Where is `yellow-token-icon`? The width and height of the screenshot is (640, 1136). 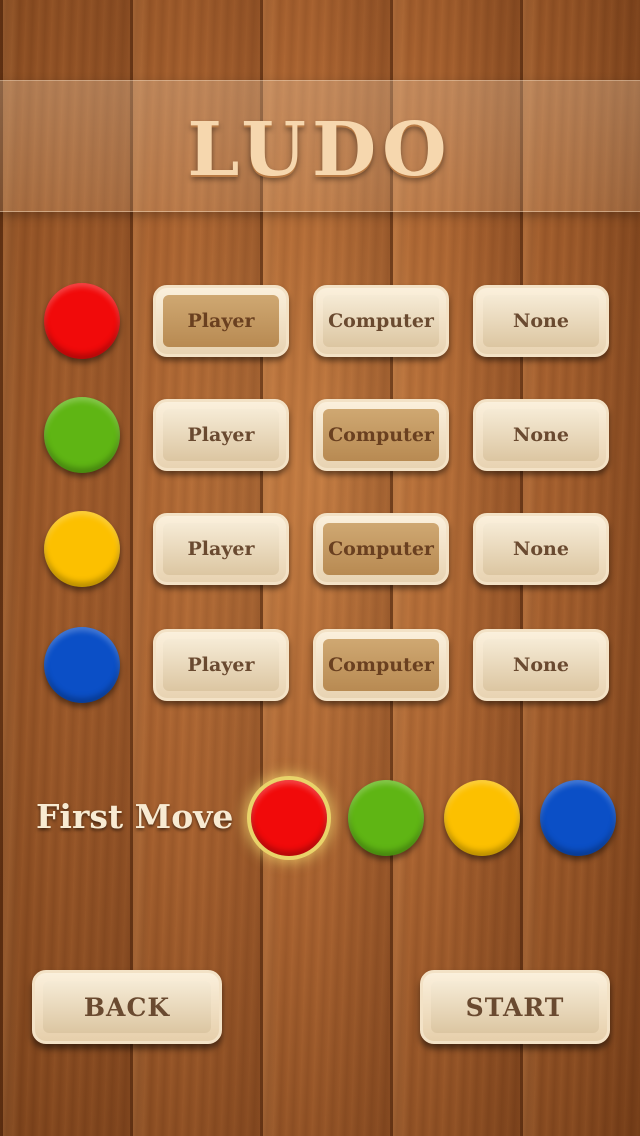
yellow-token-icon is located at coordinates (82, 549).